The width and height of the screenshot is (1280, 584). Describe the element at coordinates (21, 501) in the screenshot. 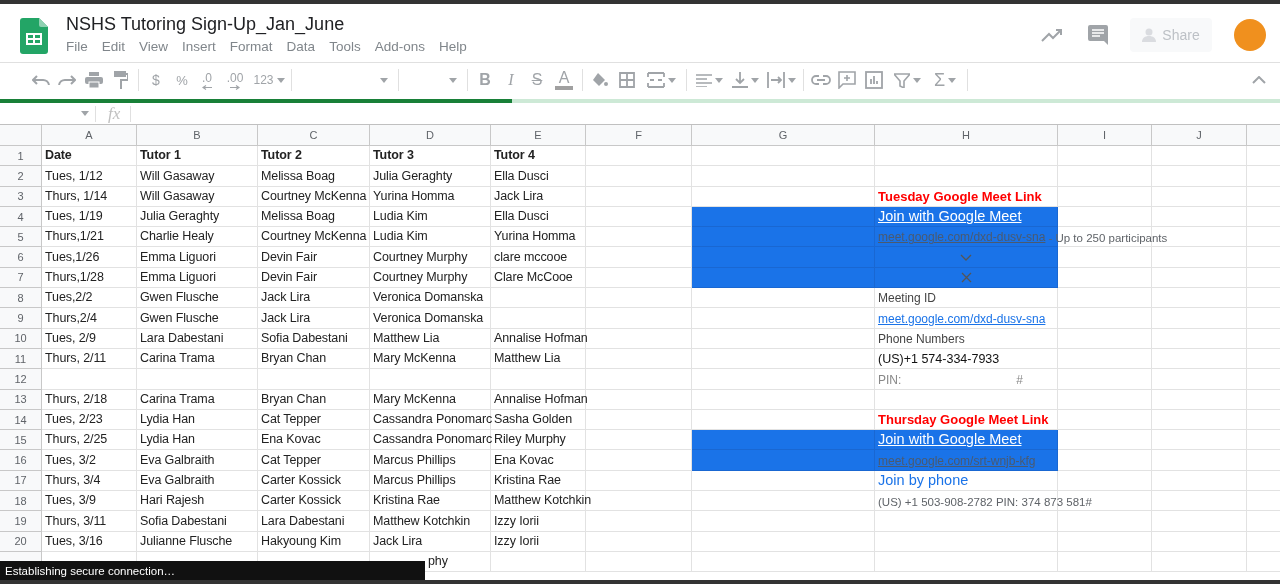

I see `row-number: 18` at that location.